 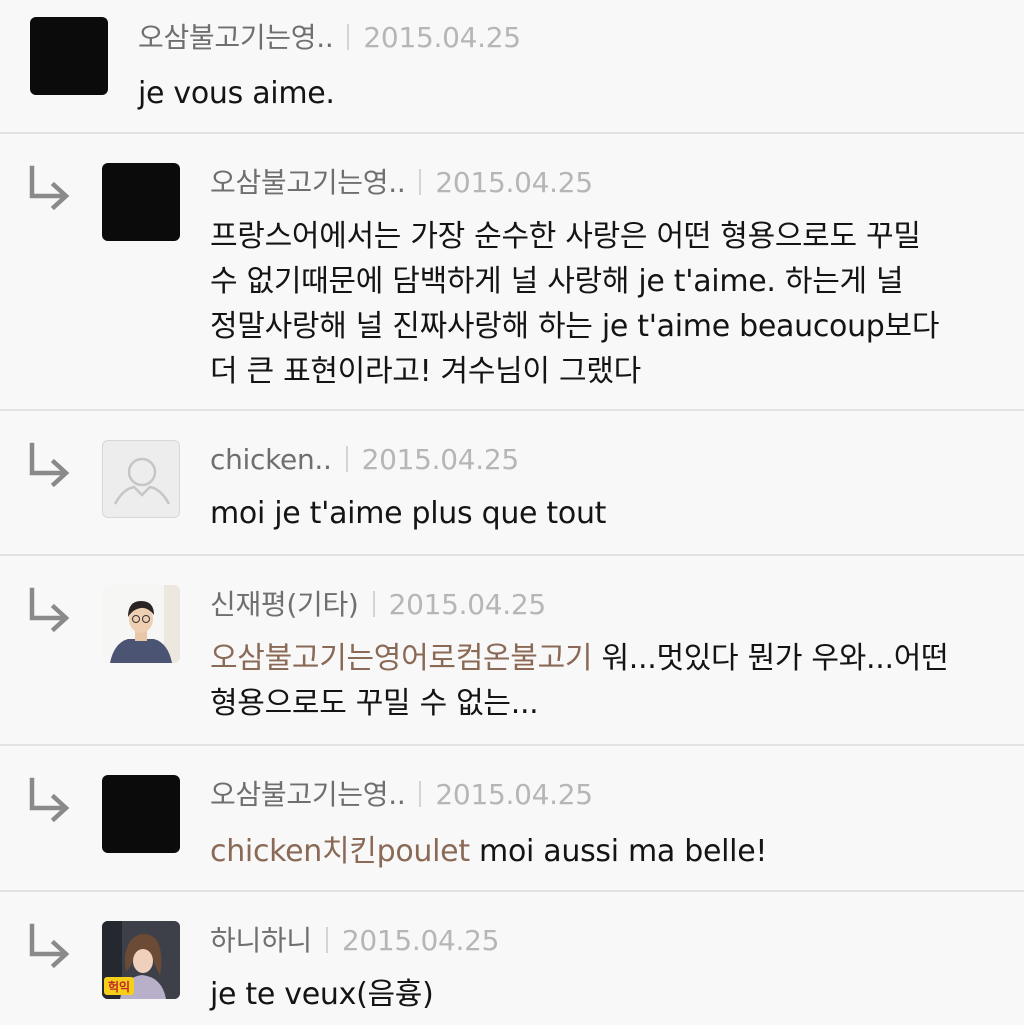 What do you see at coordinates (512, 958) in the screenshot?
I see `reply-item: 헉익 하니하니 2015.04.25 je te veux(음흉)` at bounding box center [512, 958].